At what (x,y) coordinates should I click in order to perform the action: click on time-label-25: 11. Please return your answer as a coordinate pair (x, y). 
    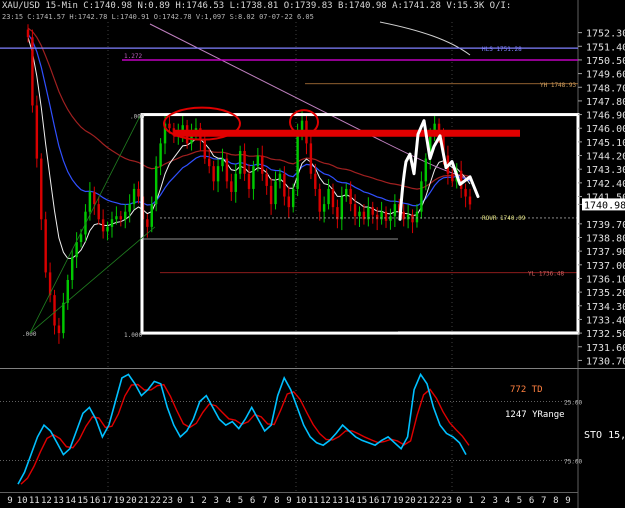
    Looking at the image, I should click on (313, 501).